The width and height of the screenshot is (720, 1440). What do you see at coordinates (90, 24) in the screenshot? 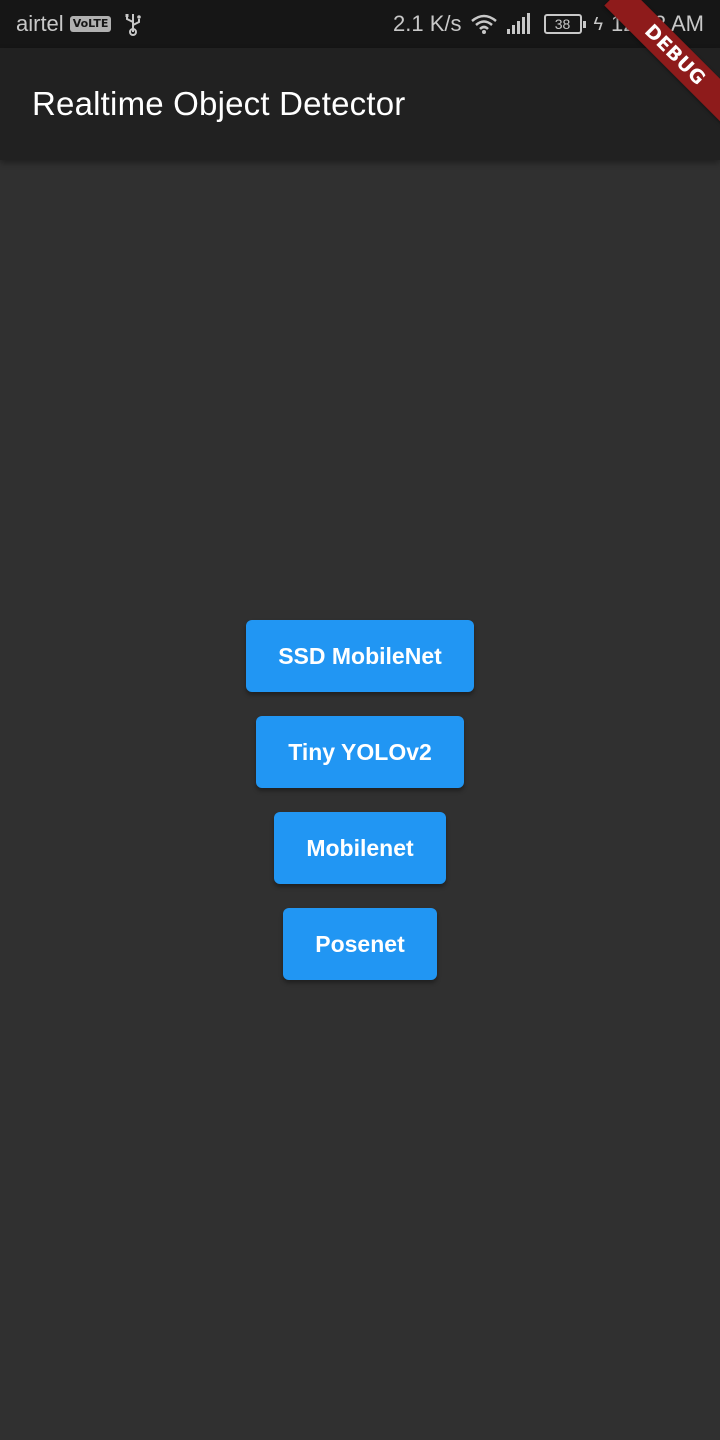
I see `volte-badge: VoLTE` at bounding box center [90, 24].